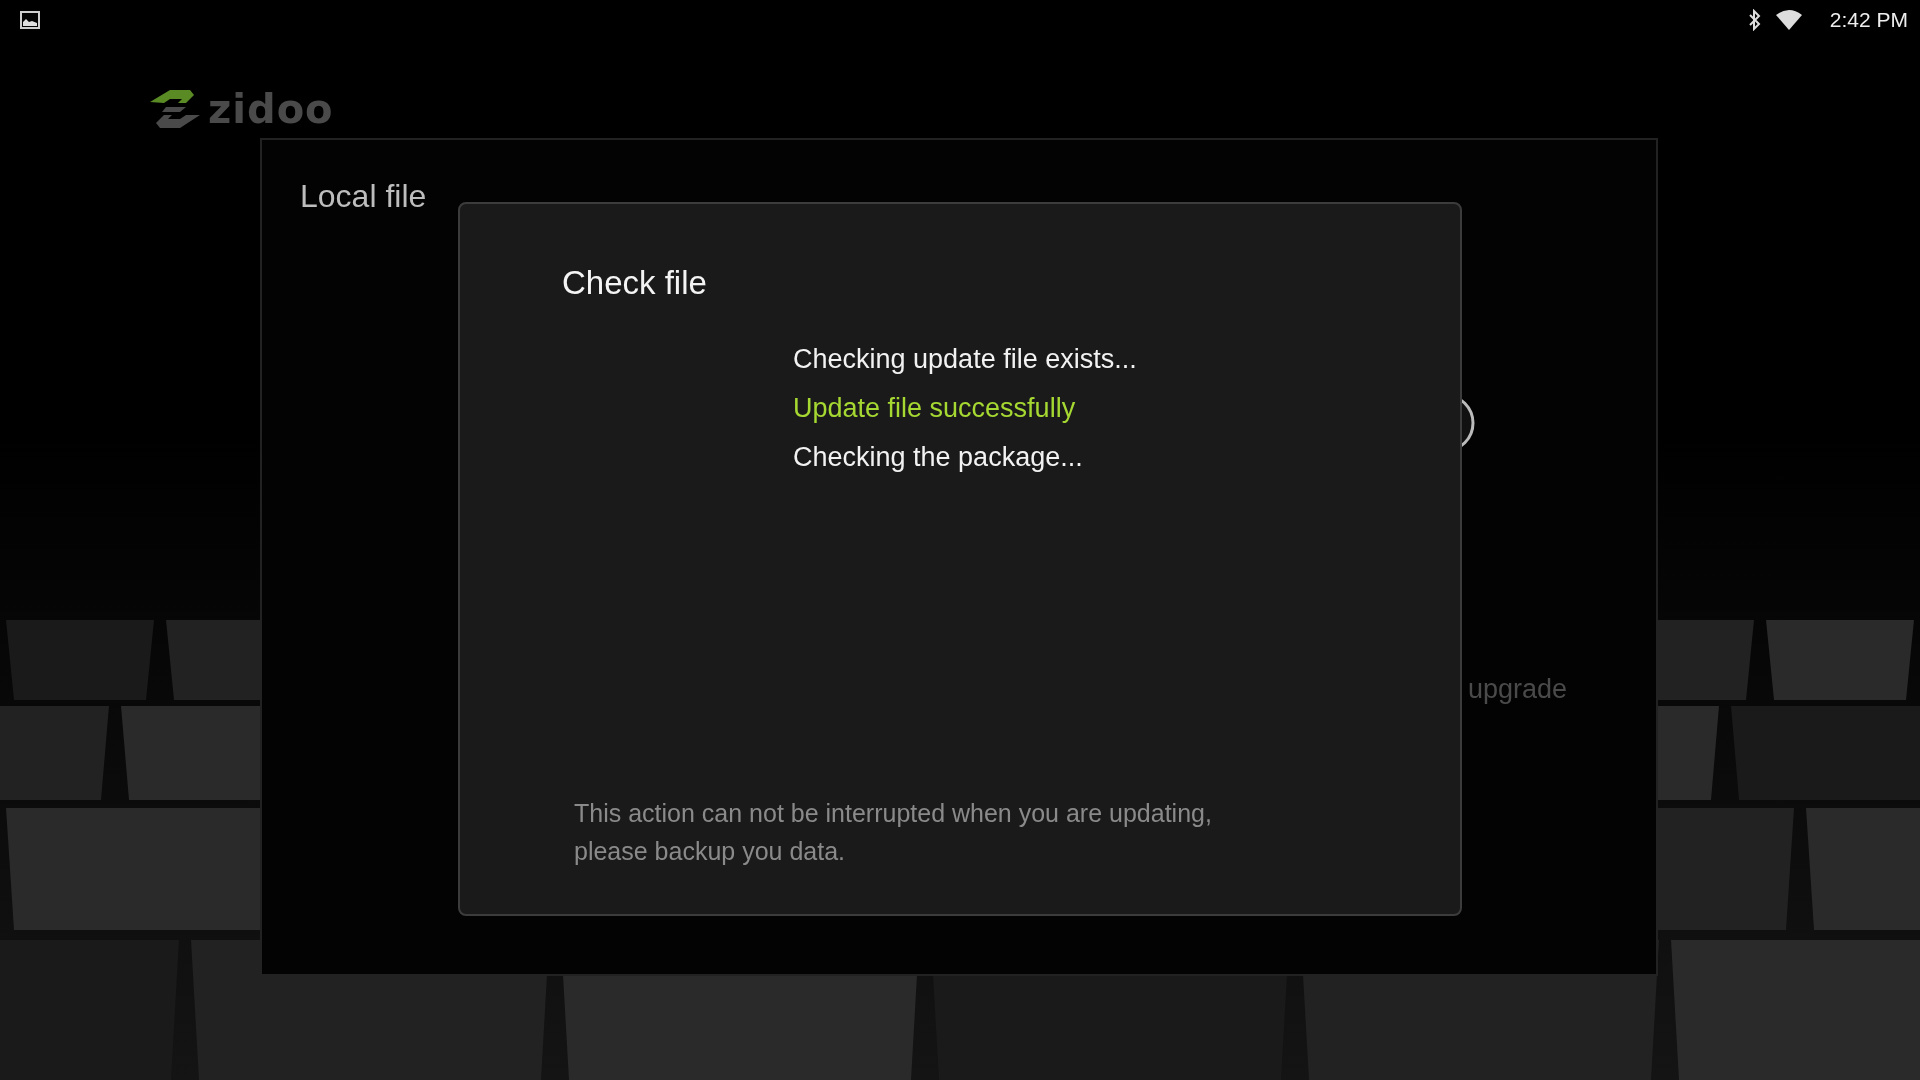 This screenshot has width=1920, height=1080. What do you see at coordinates (363, 196) in the screenshot?
I see `panel-title: Local file` at bounding box center [363, 196].